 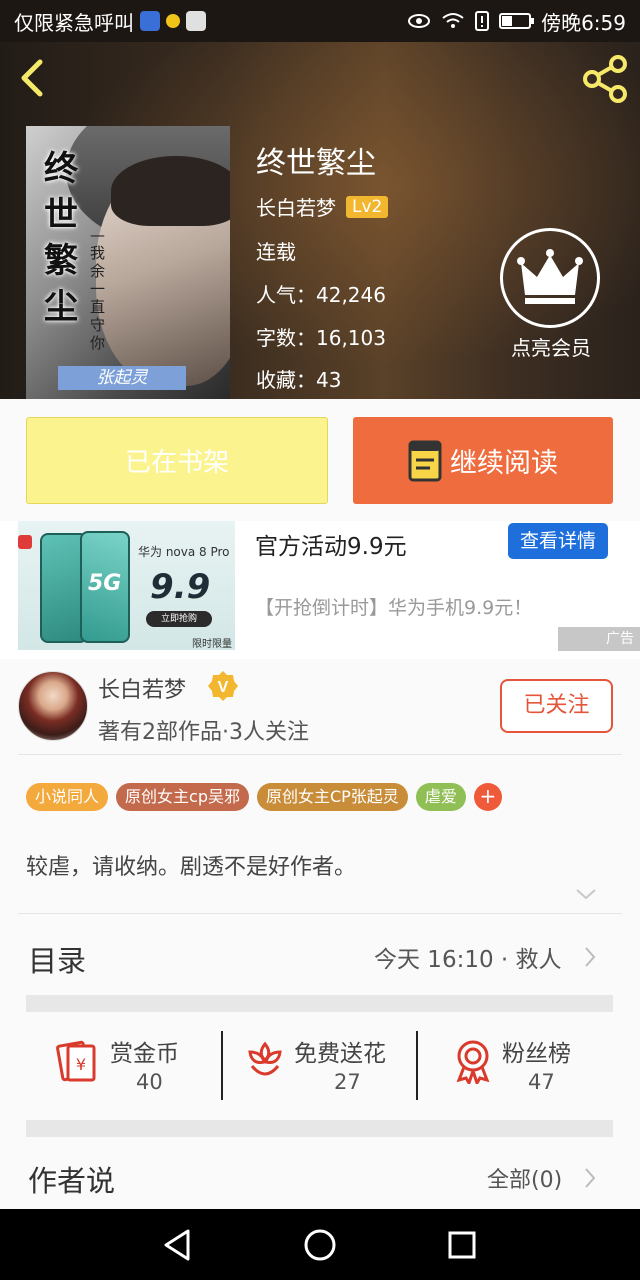 What do you see at coordinates (61, 238) in the screenshot?
I see `cover-title: 终世繁尘` at bounding box center [61, 238].